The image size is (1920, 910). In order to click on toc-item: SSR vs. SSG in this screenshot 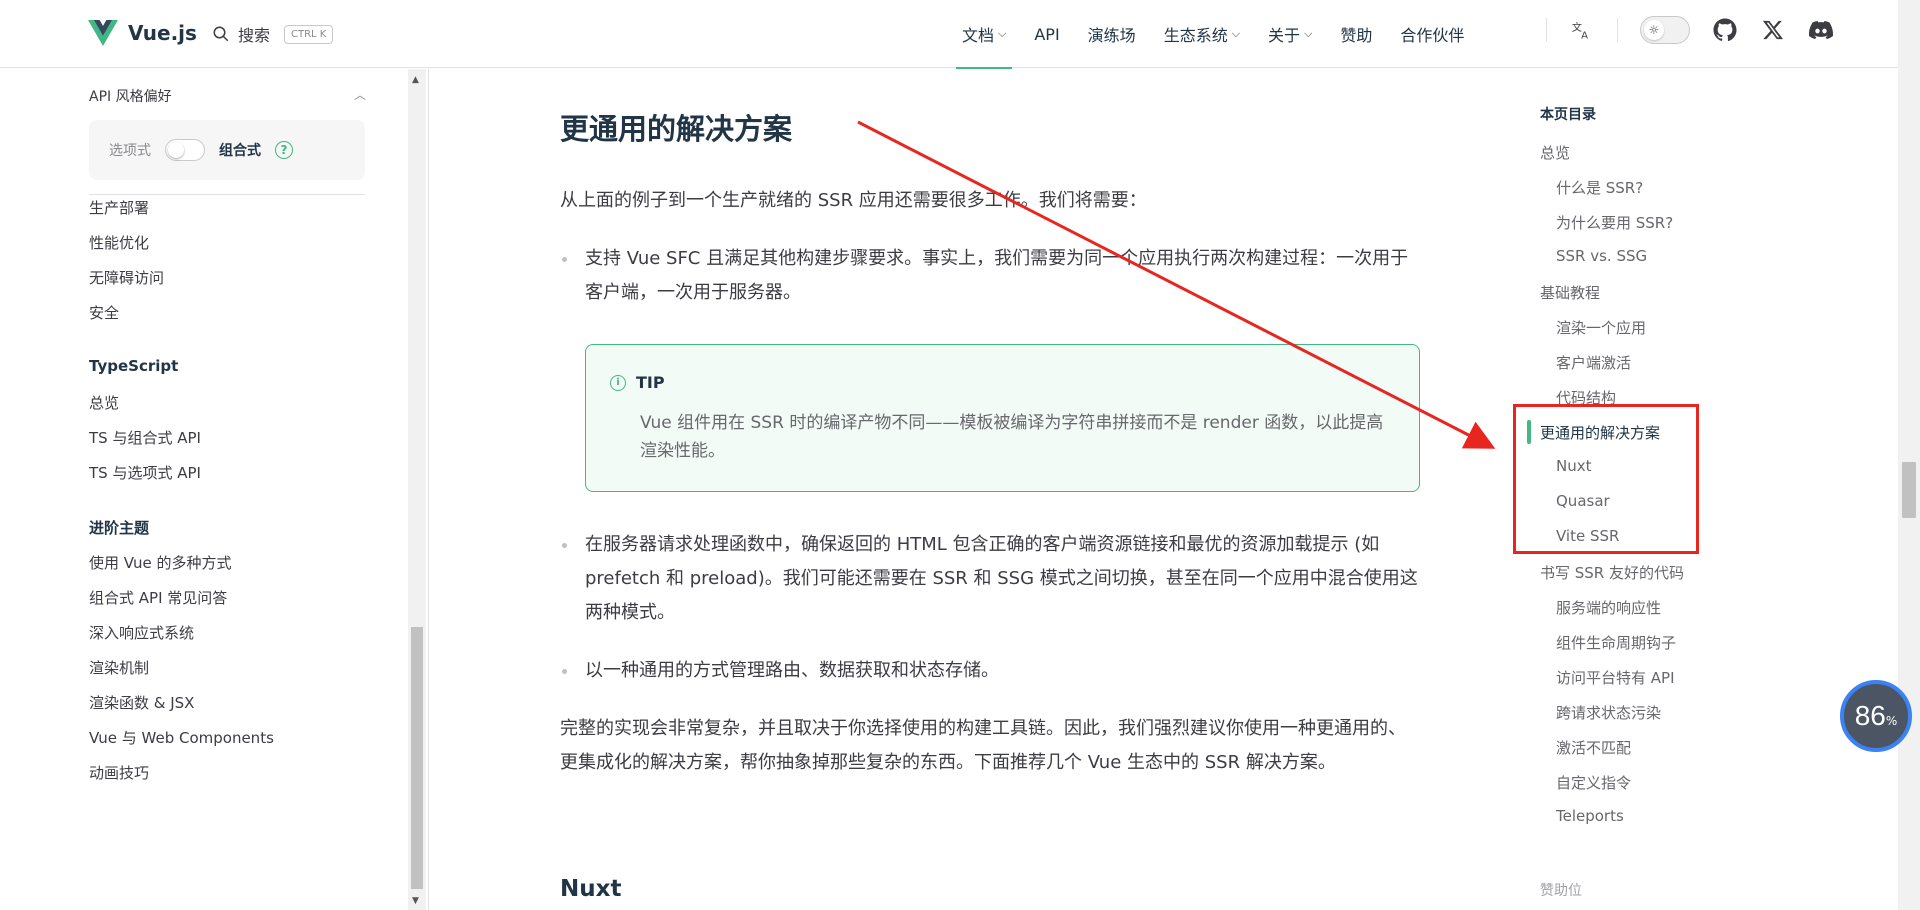, I will do `click(1601, 256)`.